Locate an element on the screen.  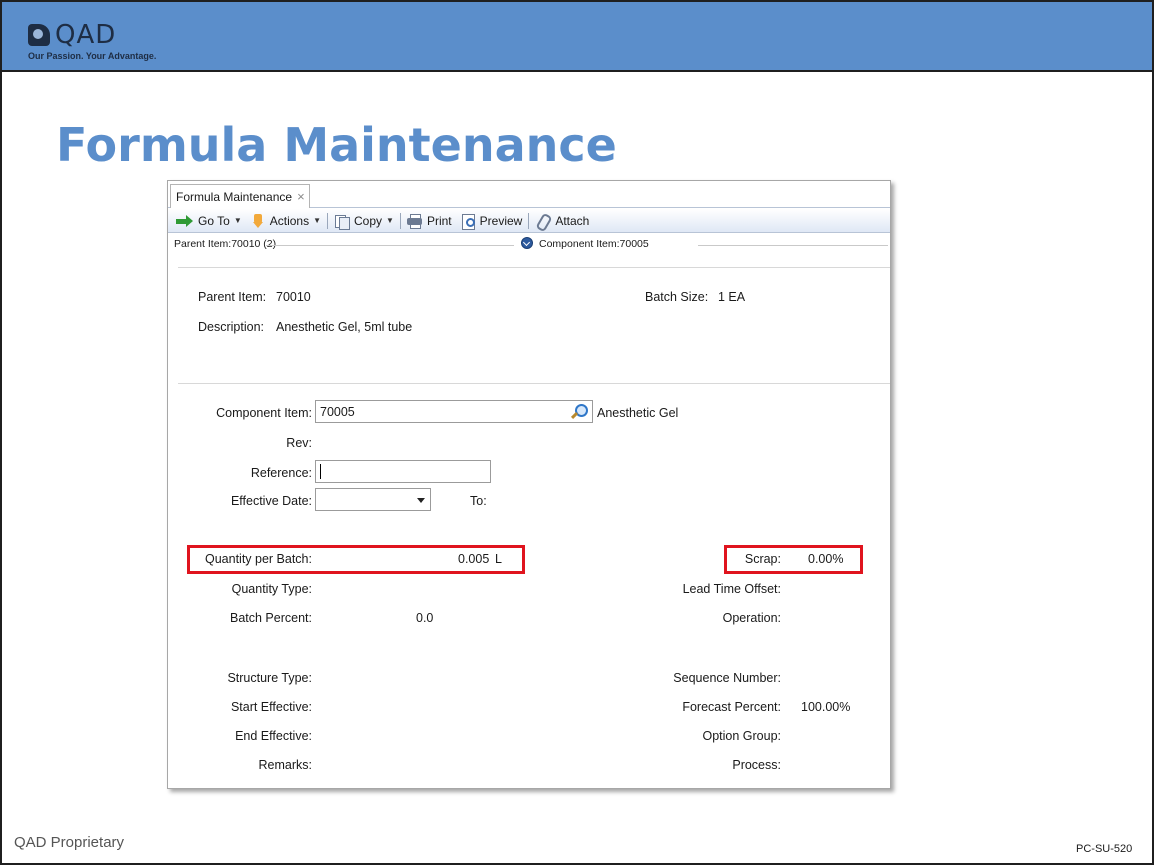
component-description: Anesthetic Gel is located at coordinates (638, 413).